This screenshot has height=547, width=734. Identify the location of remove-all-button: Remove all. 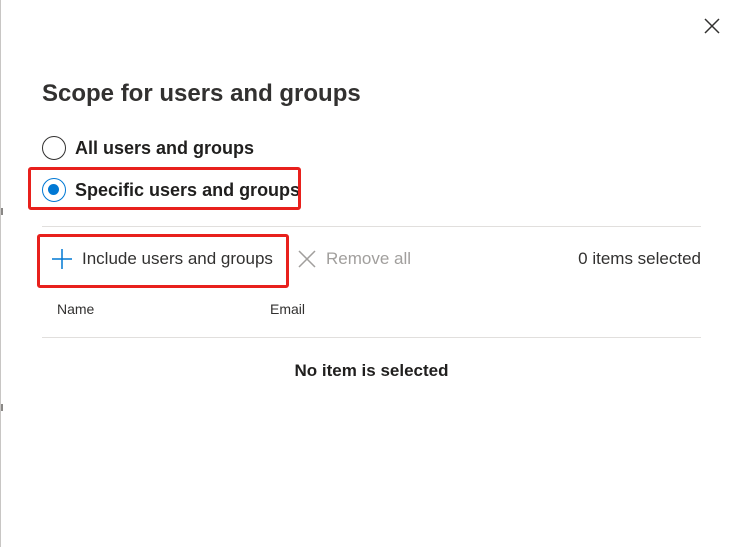
(354, 259).